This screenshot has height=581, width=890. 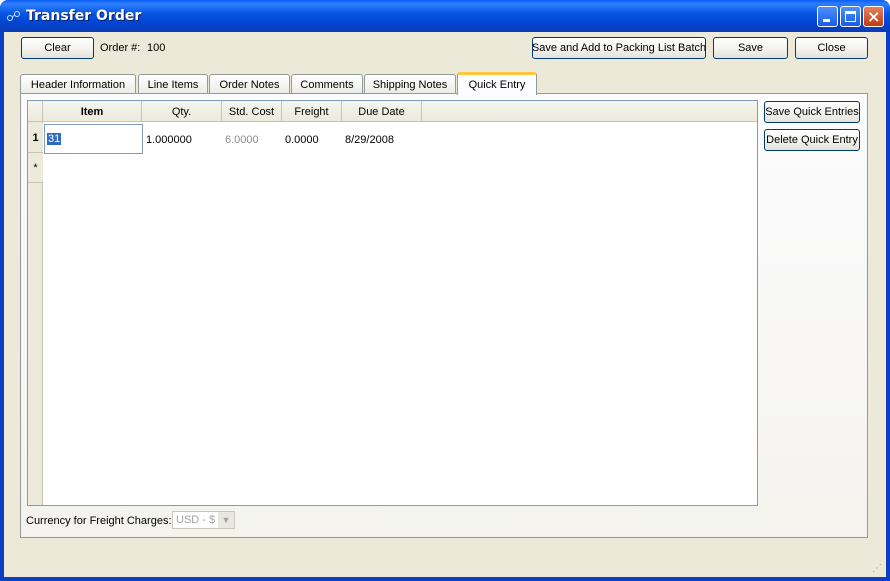 I want to click on corner-header, so click(x=35, y=111).